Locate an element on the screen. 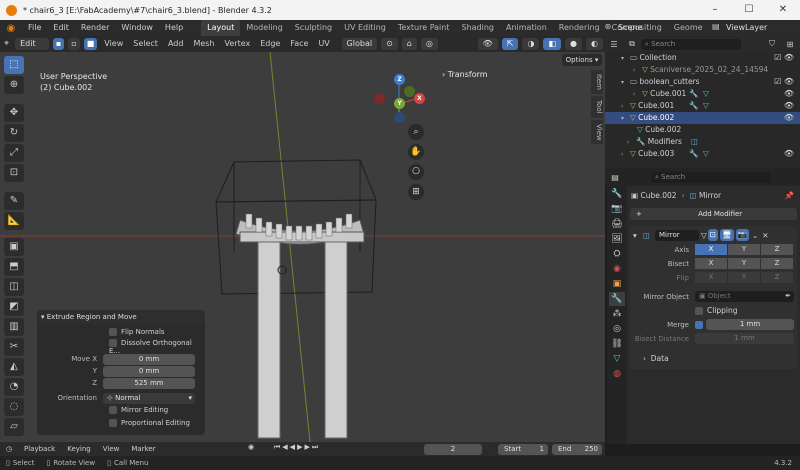  bevel-icon: ◩ is located at coordinates (14, 307).